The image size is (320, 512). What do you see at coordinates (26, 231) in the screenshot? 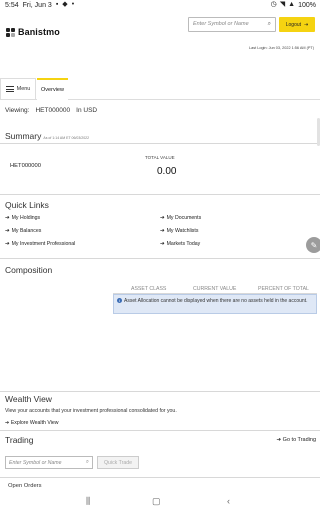
I see `link-label: My Balances` at bounding box center [26, 231].